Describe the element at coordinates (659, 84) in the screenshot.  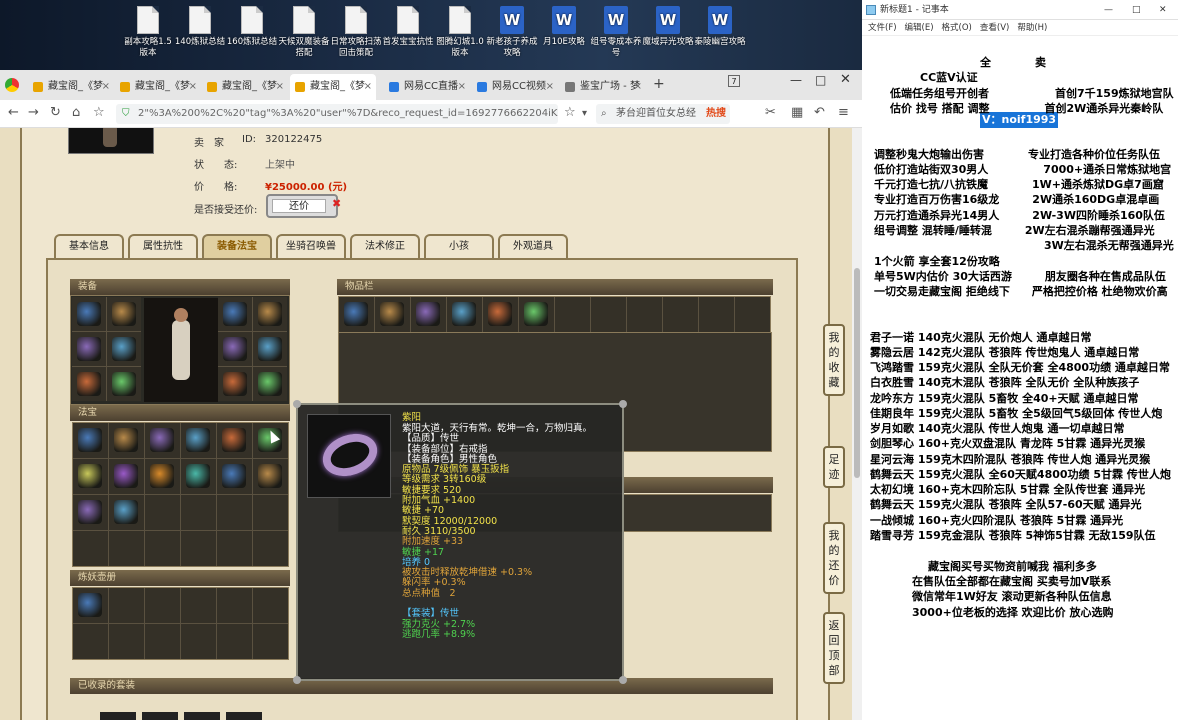
I see `new-tab-button: +` at that location.